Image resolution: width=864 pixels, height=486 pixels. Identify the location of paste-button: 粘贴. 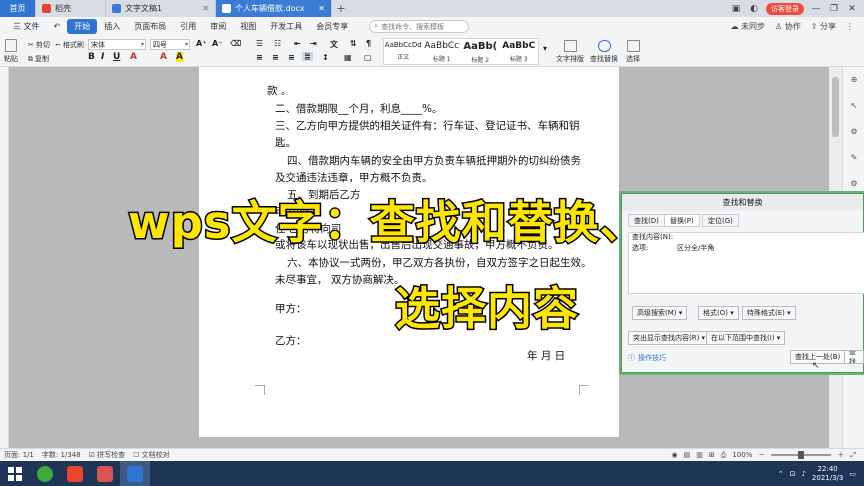
(11, 51).